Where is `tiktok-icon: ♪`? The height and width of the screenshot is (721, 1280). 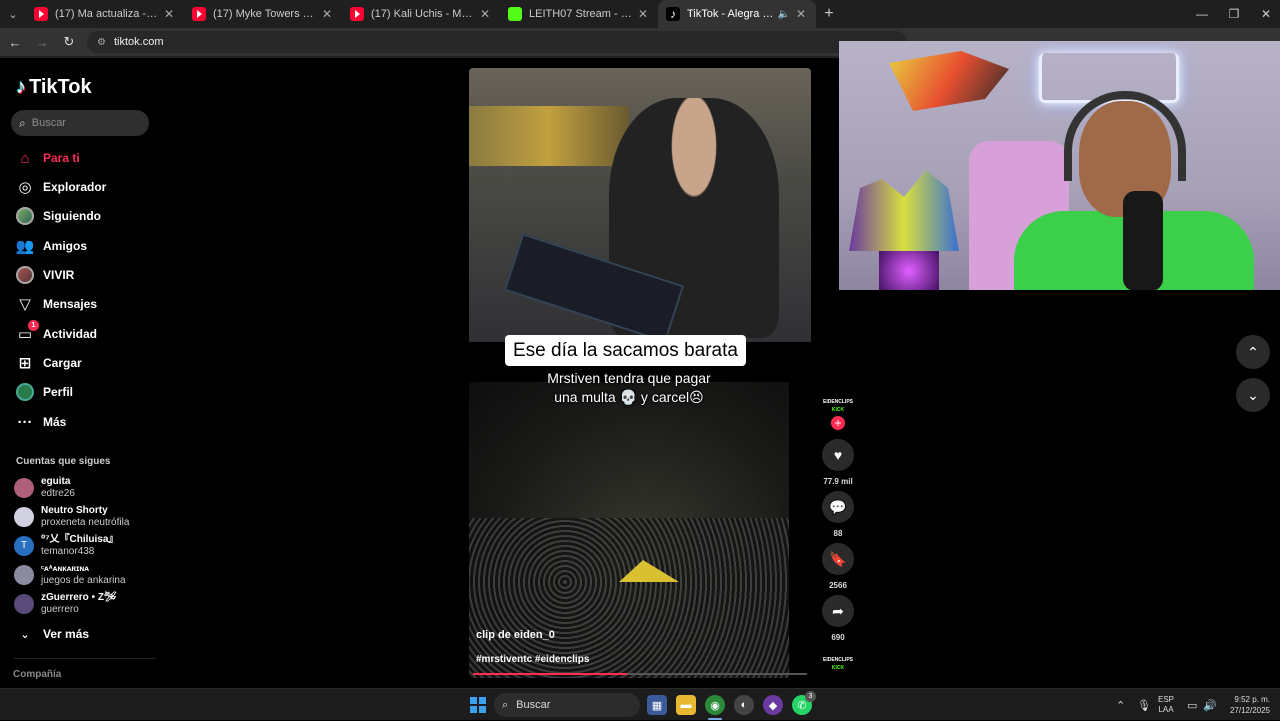 tiktok-icon: ♪ is located at coordinates (673, 14).